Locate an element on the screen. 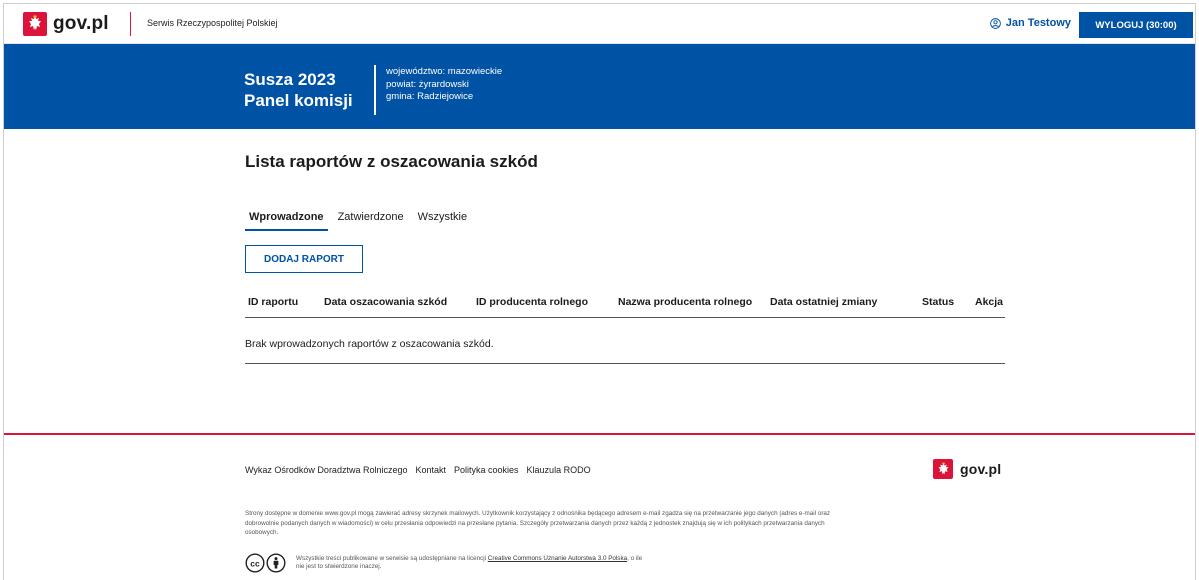 The width and height of the screenshot is (1199, 580). col-header-producer-id: ID producenta rolnego is located at coordinates (532, 302).